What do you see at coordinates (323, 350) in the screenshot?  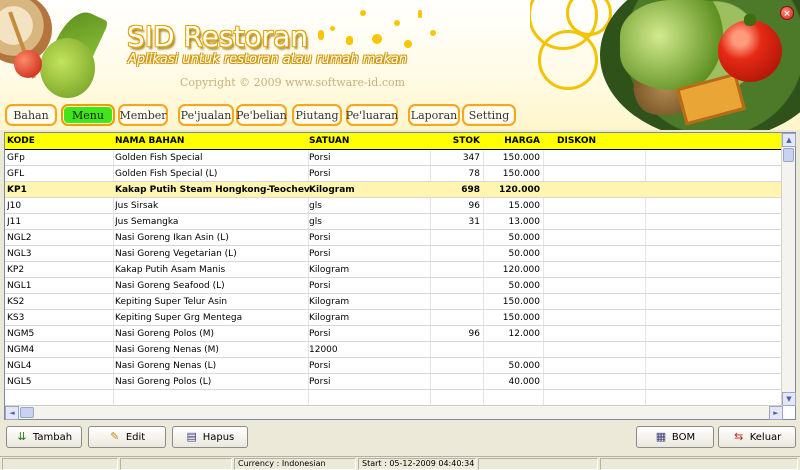 I see `cell-satuan: 12000` at bounding box center [323, 350].